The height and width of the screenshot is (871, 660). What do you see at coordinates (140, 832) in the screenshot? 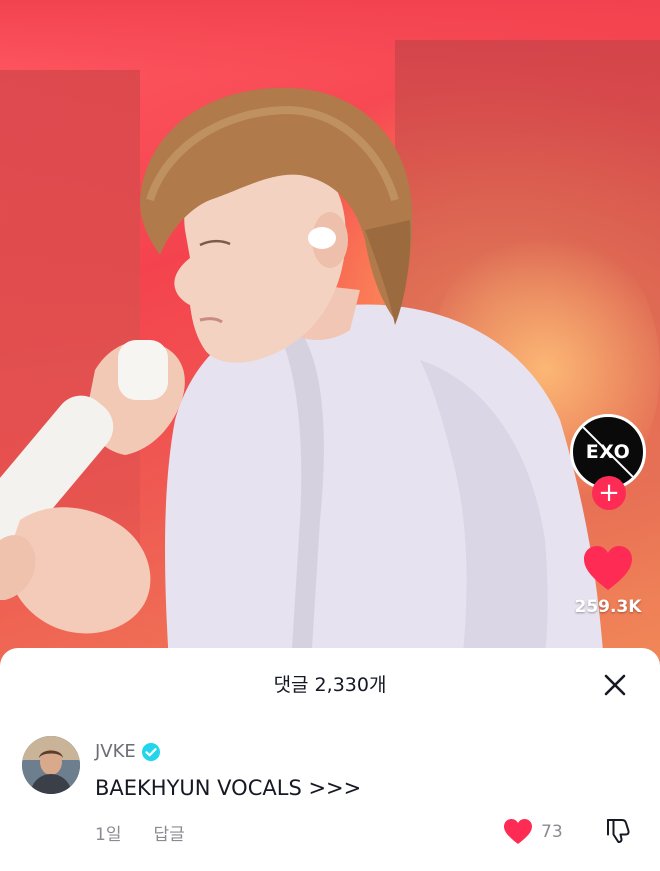
I see `comment-meta: 1일 답글` at bounding box center [140, 832].